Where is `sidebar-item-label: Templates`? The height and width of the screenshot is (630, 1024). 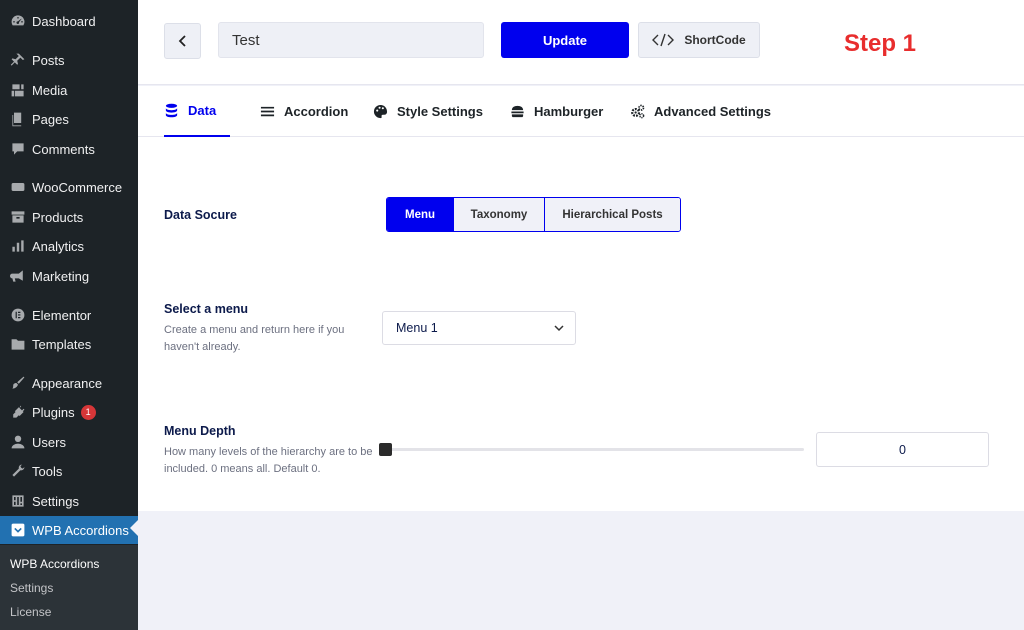 sidebar-item-label: Templates is located at coordinates (62, 344).